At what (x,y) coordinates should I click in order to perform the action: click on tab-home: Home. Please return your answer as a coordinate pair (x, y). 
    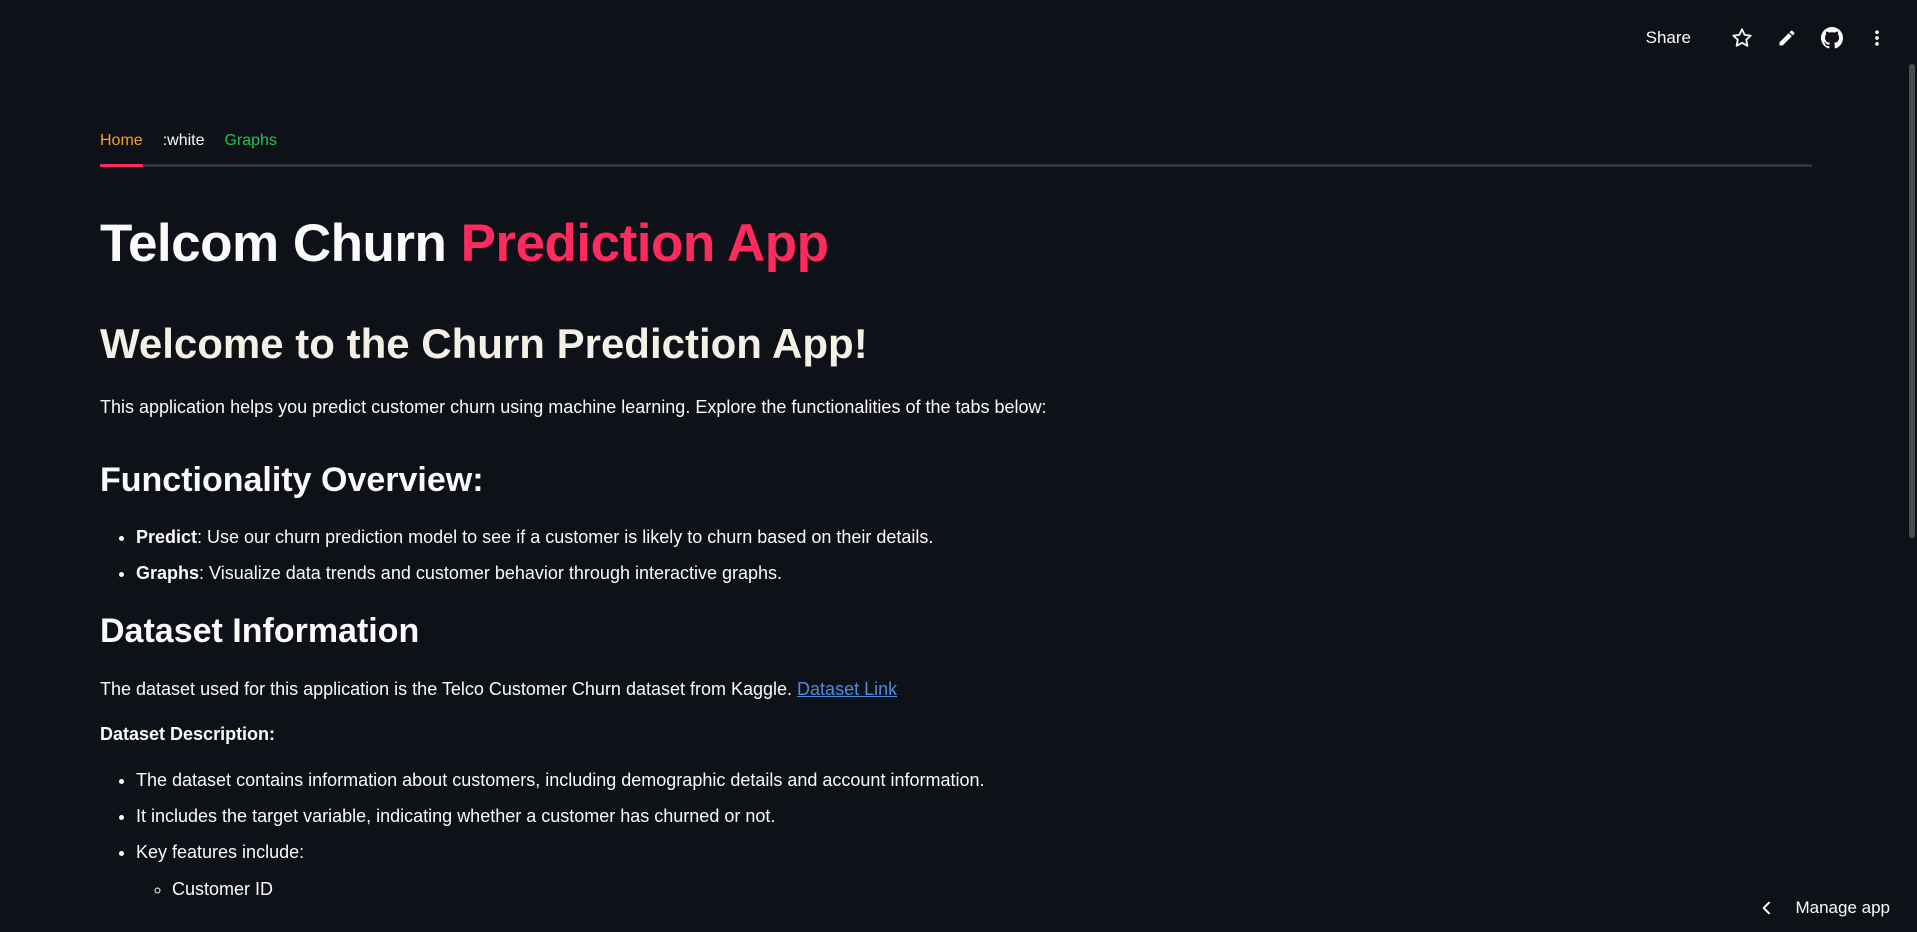
    Looking at the image, I should click on (121, 143).